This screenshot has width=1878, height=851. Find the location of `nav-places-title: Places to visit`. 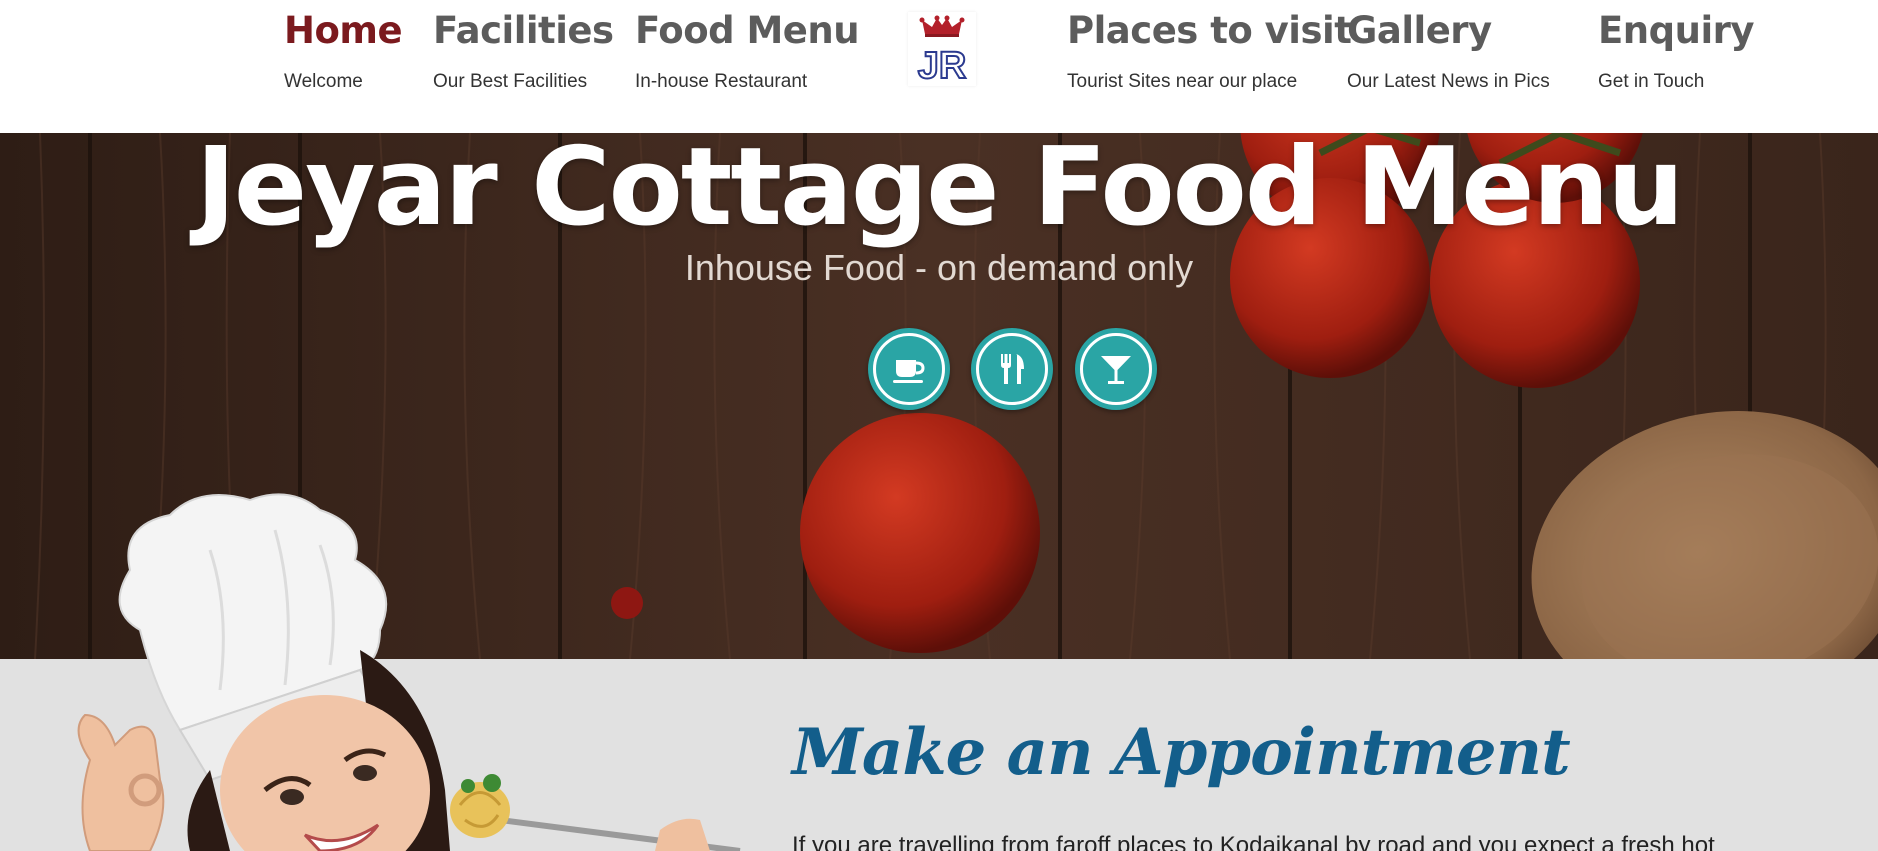

nav-places-title: Places to visit is located at coordinates (1209, 30).